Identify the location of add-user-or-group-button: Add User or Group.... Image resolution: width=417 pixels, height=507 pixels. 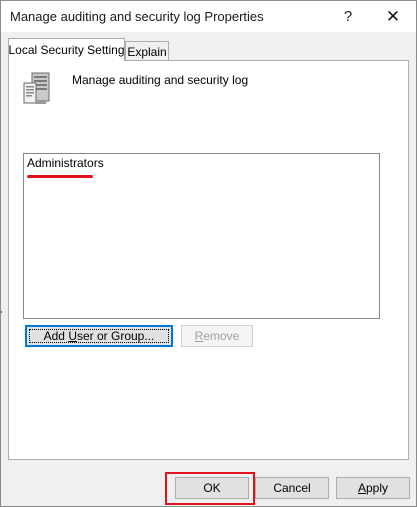
(99, 336).